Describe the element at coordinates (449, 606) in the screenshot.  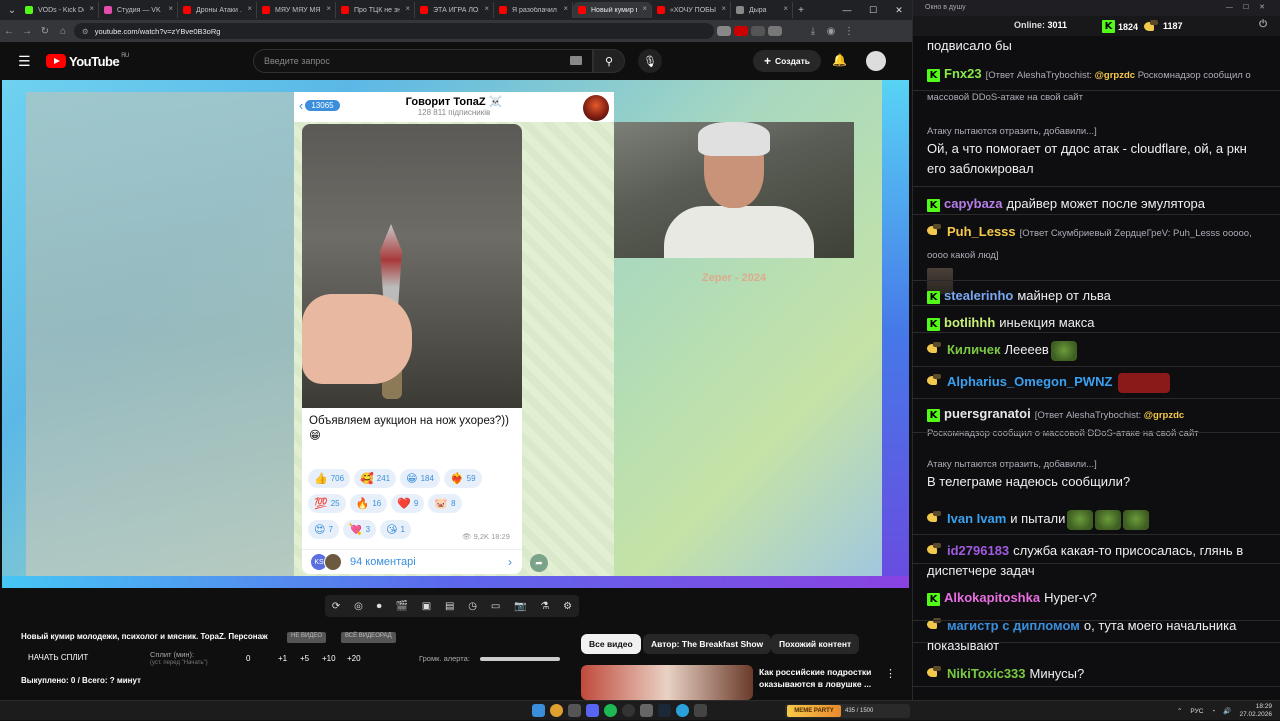
I see `frame-icon: ▤` at that location.